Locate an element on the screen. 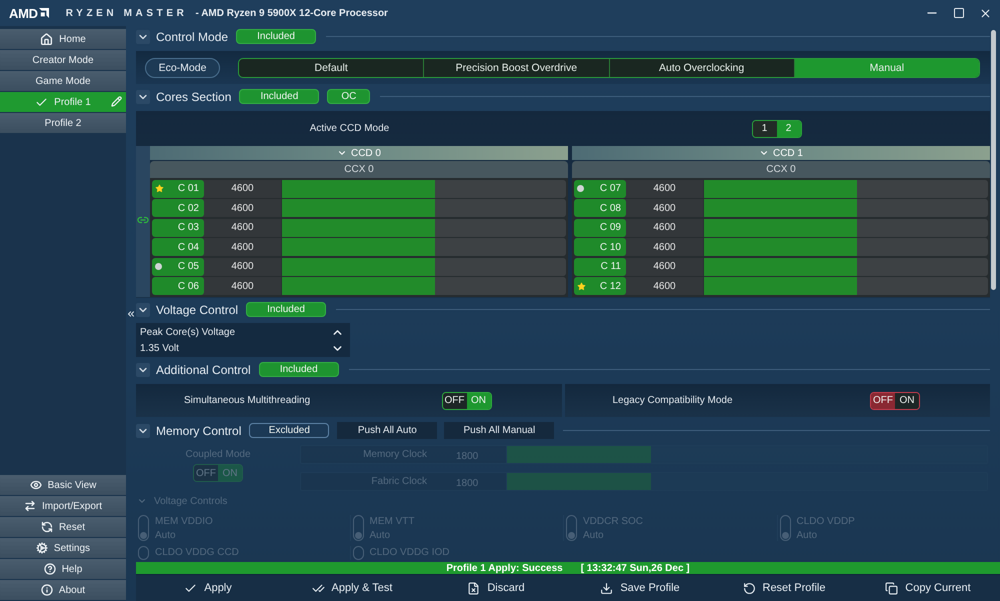 The height and width of the screenshot is (601, 1000). core-name: C 10 is located at coordinates (610, 247).